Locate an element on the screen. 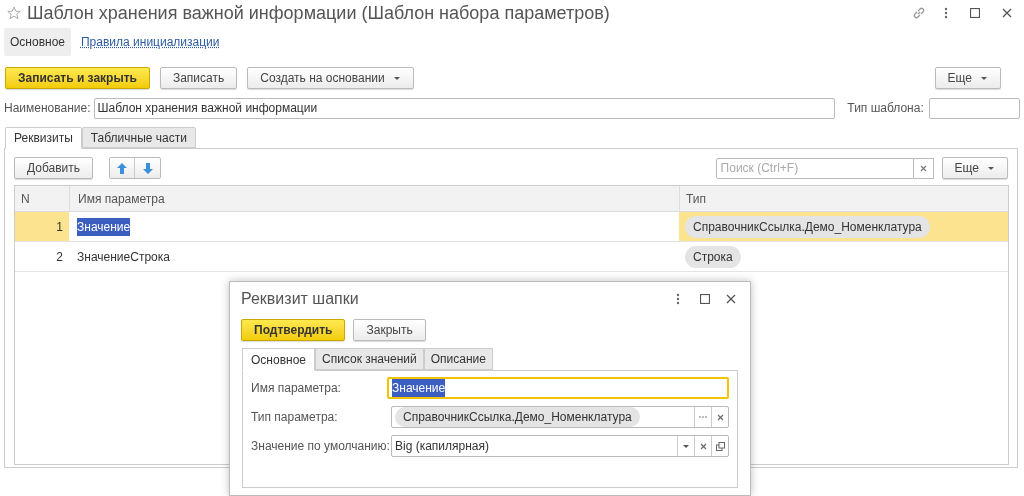 The width and height of the screenshot is (1024, 496). button: Добавить is located at coordinates (54, 168).